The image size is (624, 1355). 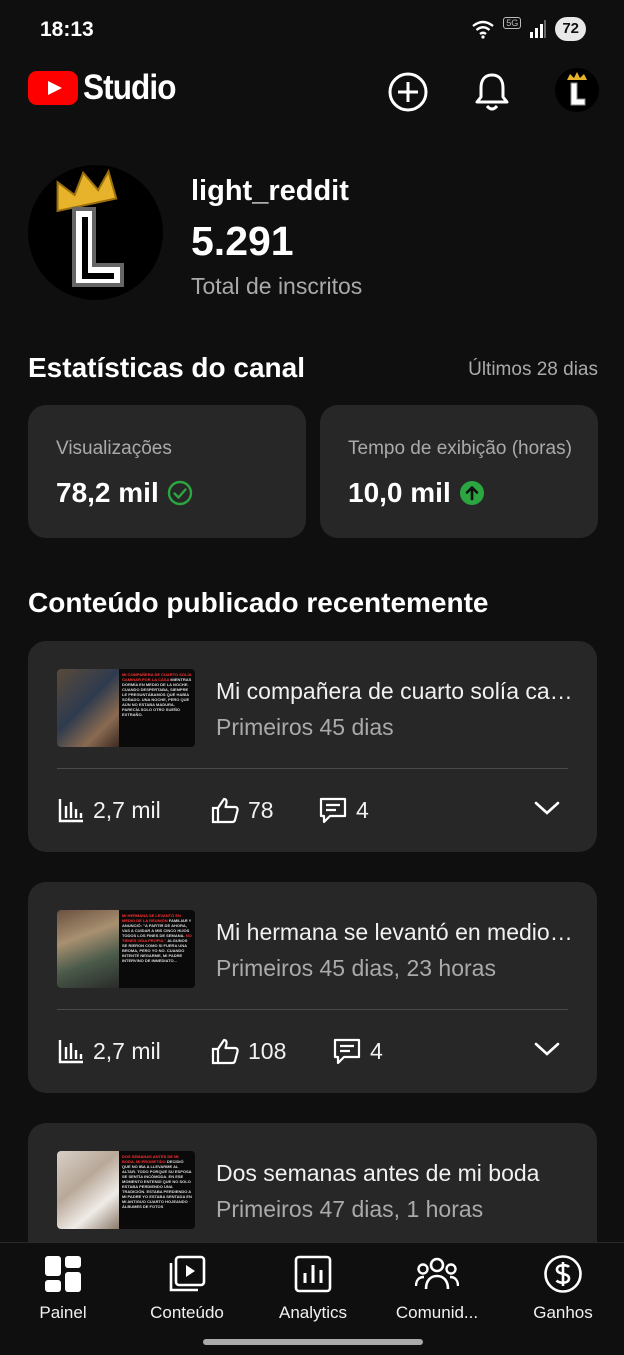 I want to click on status-icons: 5G 72, so click(x=528, y=29).